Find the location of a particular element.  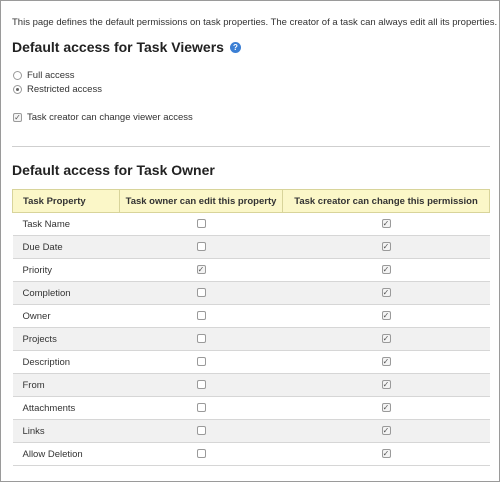

creator-change-viewer-access-checkbox: ✓ is located at coordinates (17, 117).